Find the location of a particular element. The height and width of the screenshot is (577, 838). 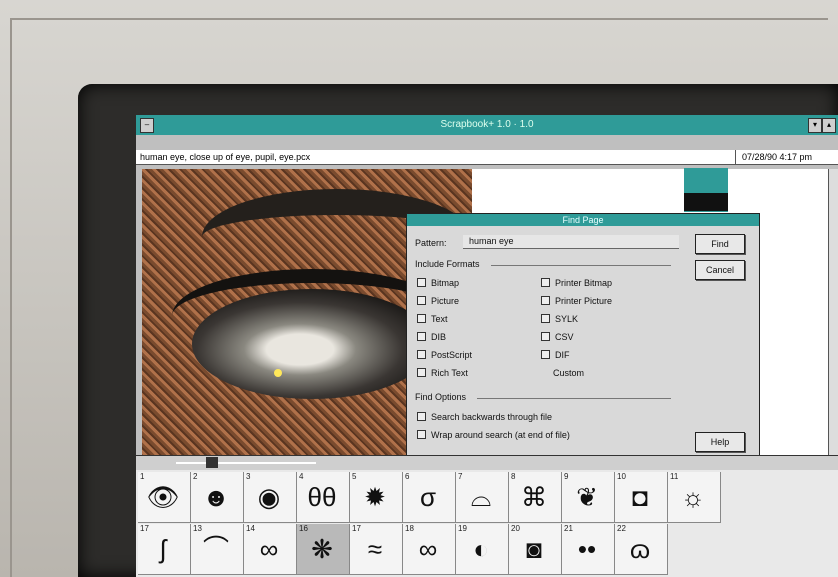

thumbnail-cell: 2 ☻ is located at coordinates (217, 497).